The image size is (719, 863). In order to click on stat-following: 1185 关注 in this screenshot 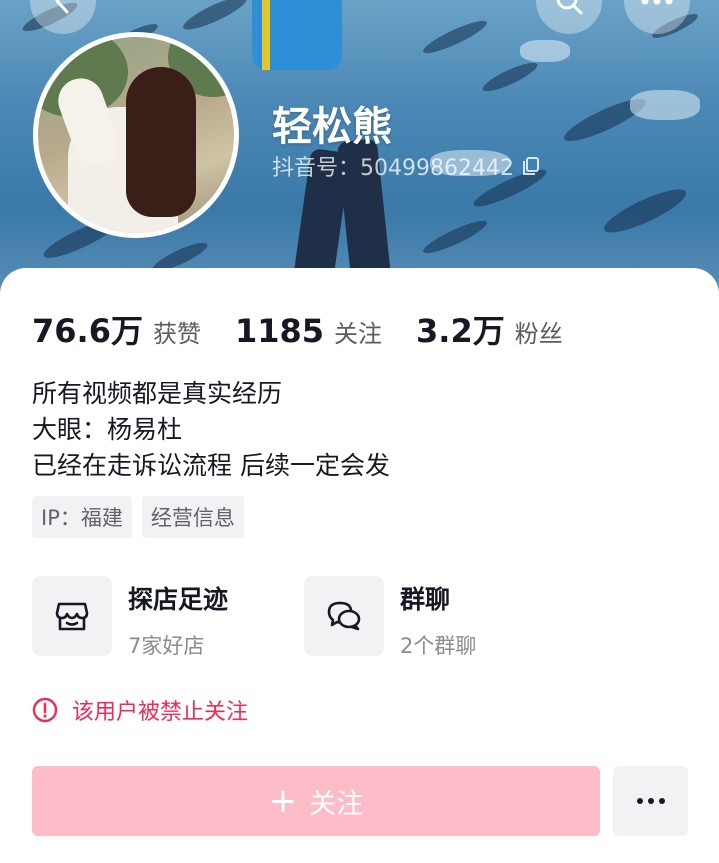, I will do `click(308, 331)`.